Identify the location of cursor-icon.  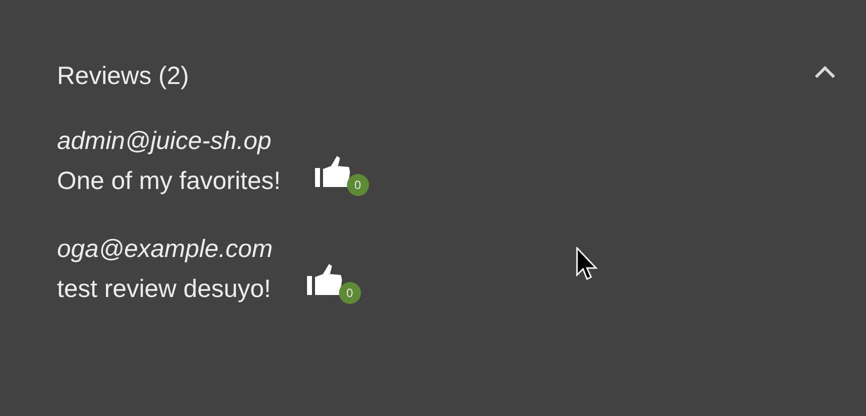
(588, 265).